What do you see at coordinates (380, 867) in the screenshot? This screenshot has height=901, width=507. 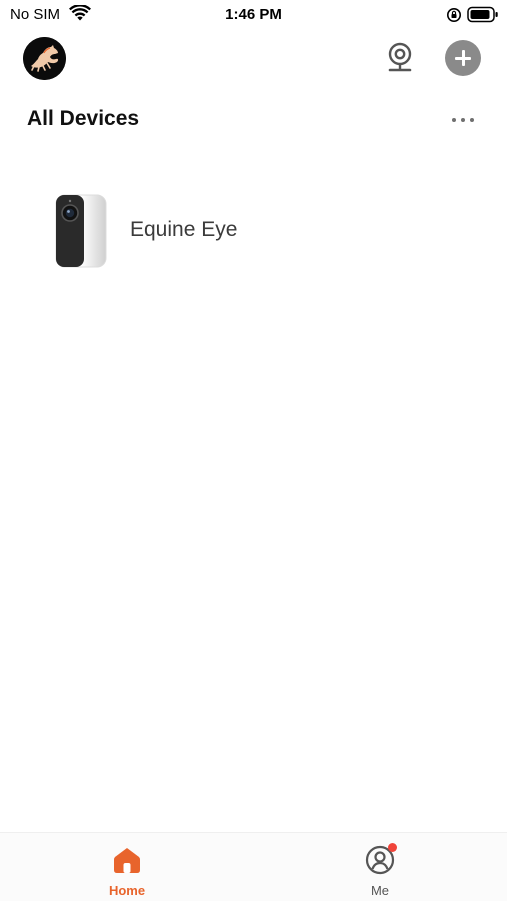 I see `tab-me: Me` at bounding box center [380, 867].